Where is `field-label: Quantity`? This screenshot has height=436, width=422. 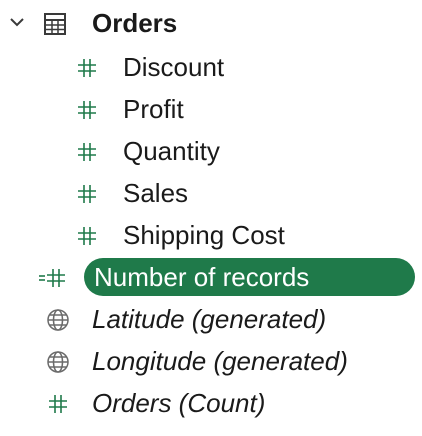 field-label: Quantity is located at coordinates (171, 151).